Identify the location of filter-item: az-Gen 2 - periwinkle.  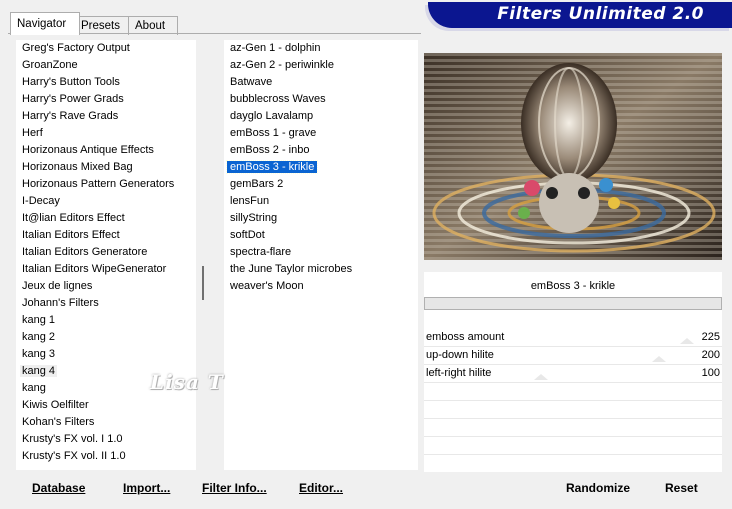
(321, 65).